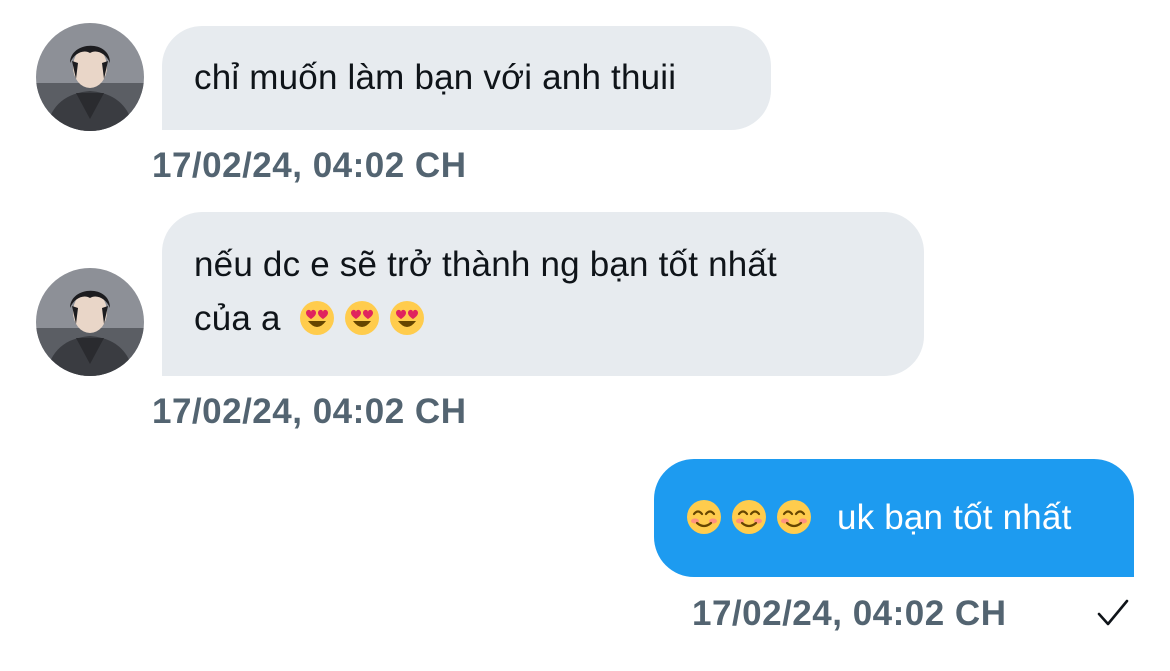 The width and height of the screenshot is (1170, 671). Describe the element at coordinates (237, 318) in the screenshot. I see `message-text: của a` at that location.